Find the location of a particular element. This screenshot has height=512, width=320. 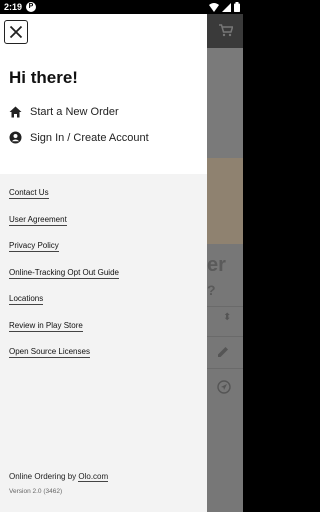

home-icon is located at coordinates (15, 112).